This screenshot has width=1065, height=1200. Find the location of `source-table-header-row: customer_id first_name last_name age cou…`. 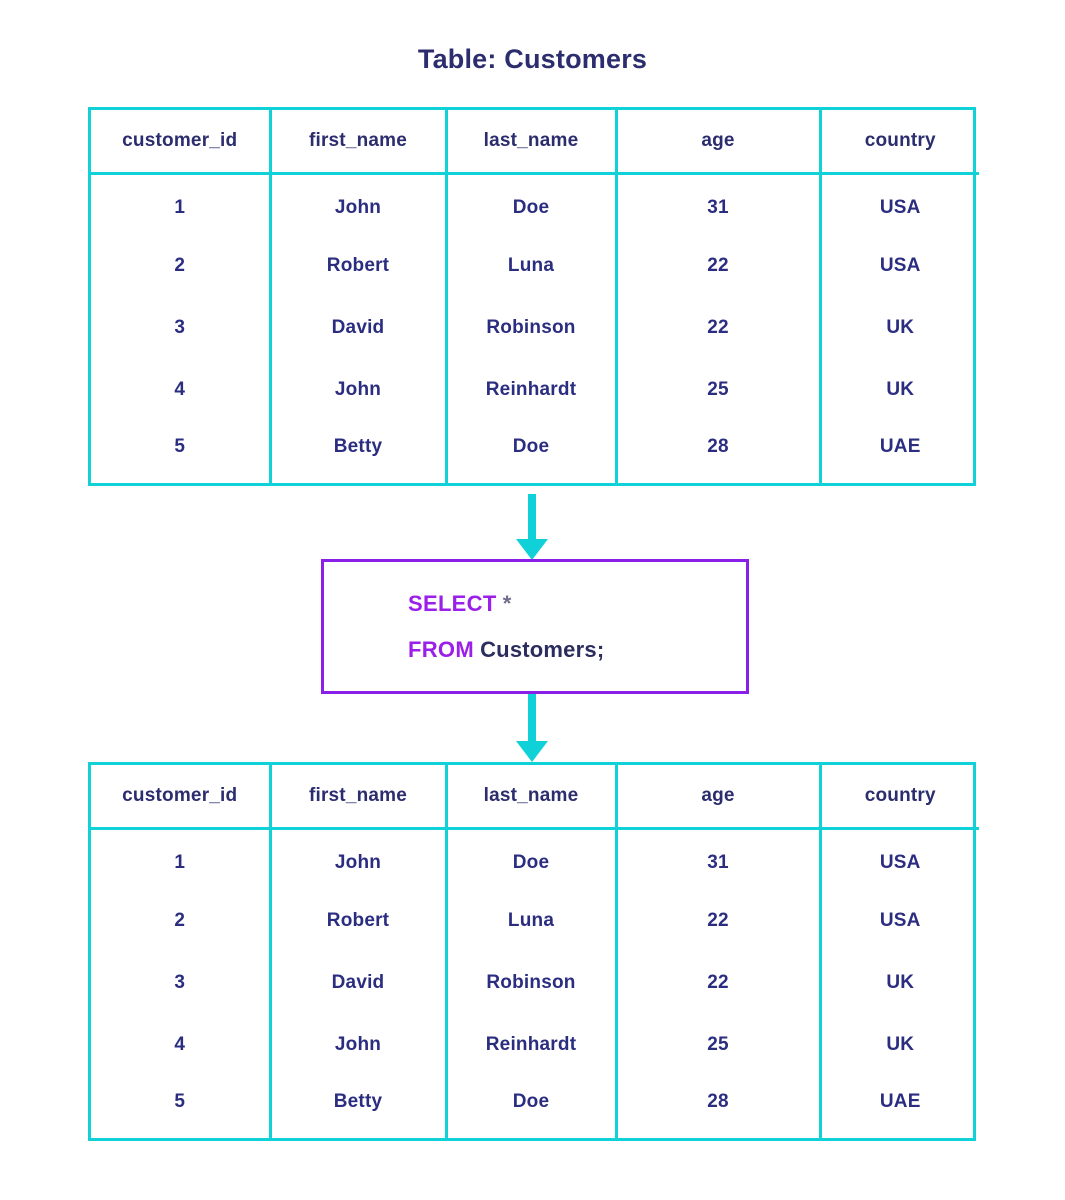

source-table-header-row: customer_id first_name last_name age cou… is located at coordinates (535, 142).